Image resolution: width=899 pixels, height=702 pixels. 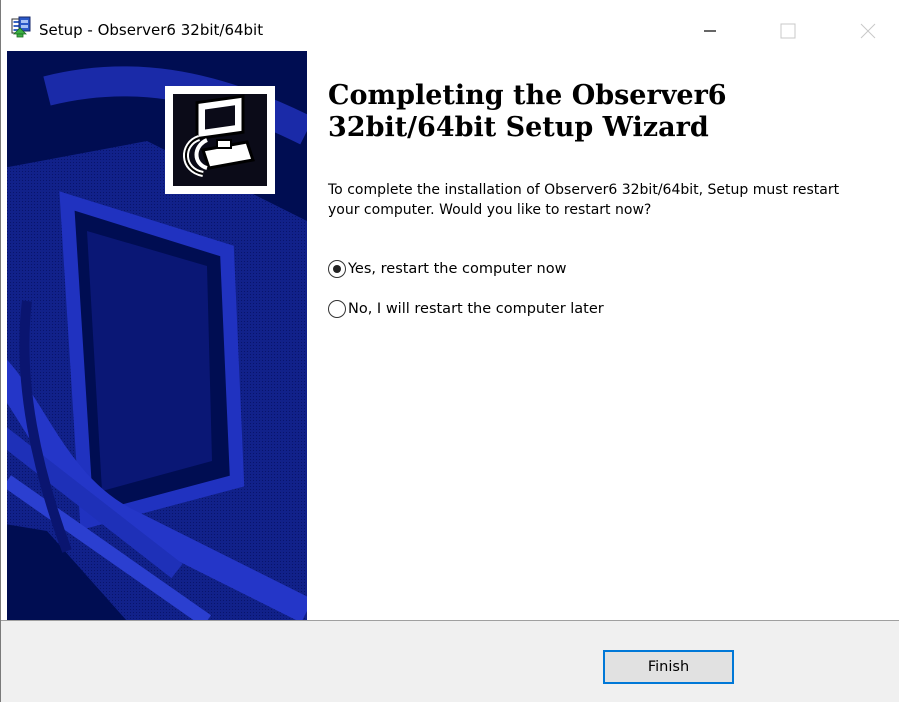 What do you see at coordinates (21, 27) in the screenshot?
I see `installer-icon` at bounding box center [21, 27].